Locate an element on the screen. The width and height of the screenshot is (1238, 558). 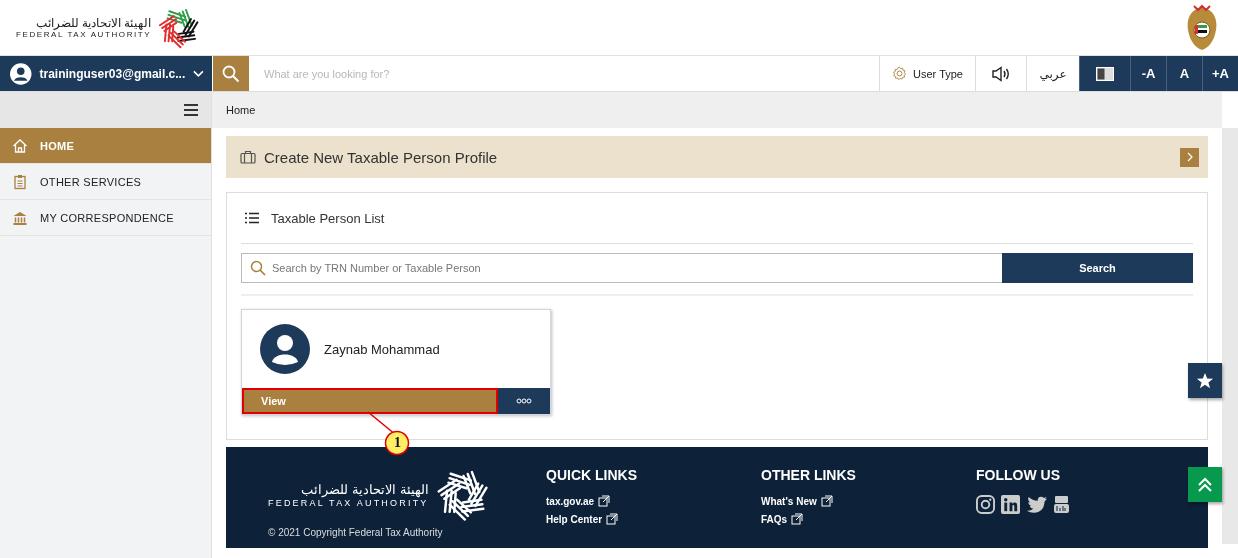
font-size-button: A is located at coordinates (1184, 73).